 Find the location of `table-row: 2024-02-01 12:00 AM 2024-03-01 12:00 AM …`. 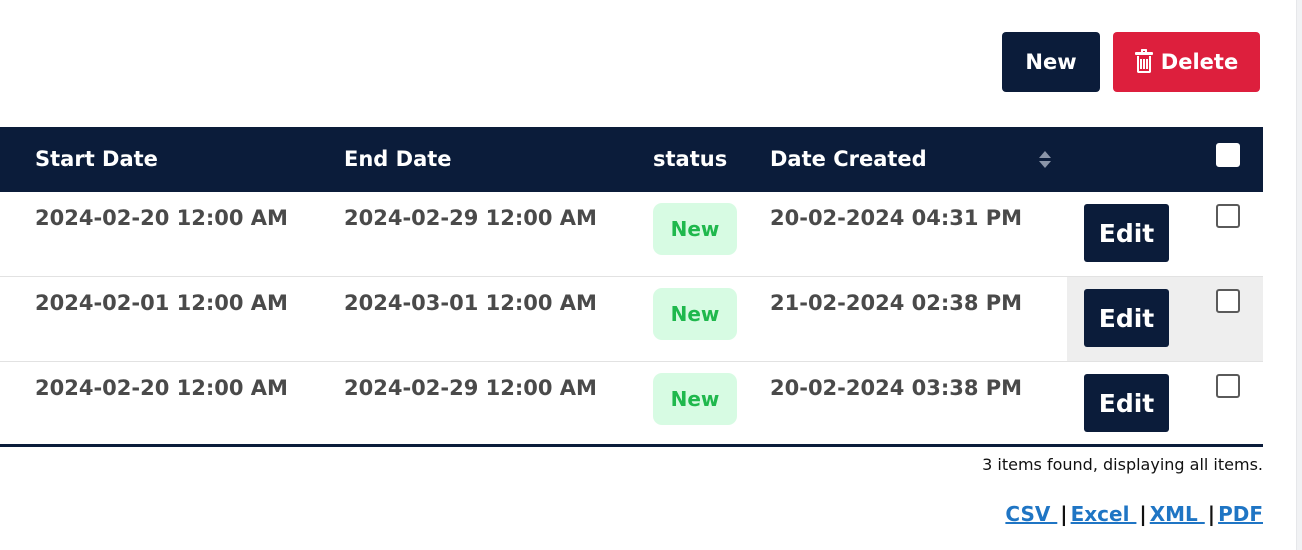

table-row: 2024-02-01 12:00 AM 2024-03-01 12:00 AM … is located at coordinates (631, 319).